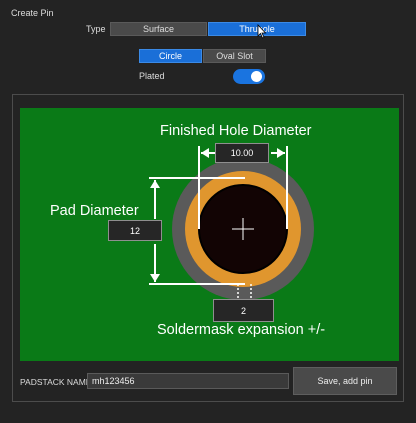 The width and height of the screenshot is (416, 423). Describe the element at coordinates (205, 153) in the screenshot. I see `hole-arrow-left` at that location.